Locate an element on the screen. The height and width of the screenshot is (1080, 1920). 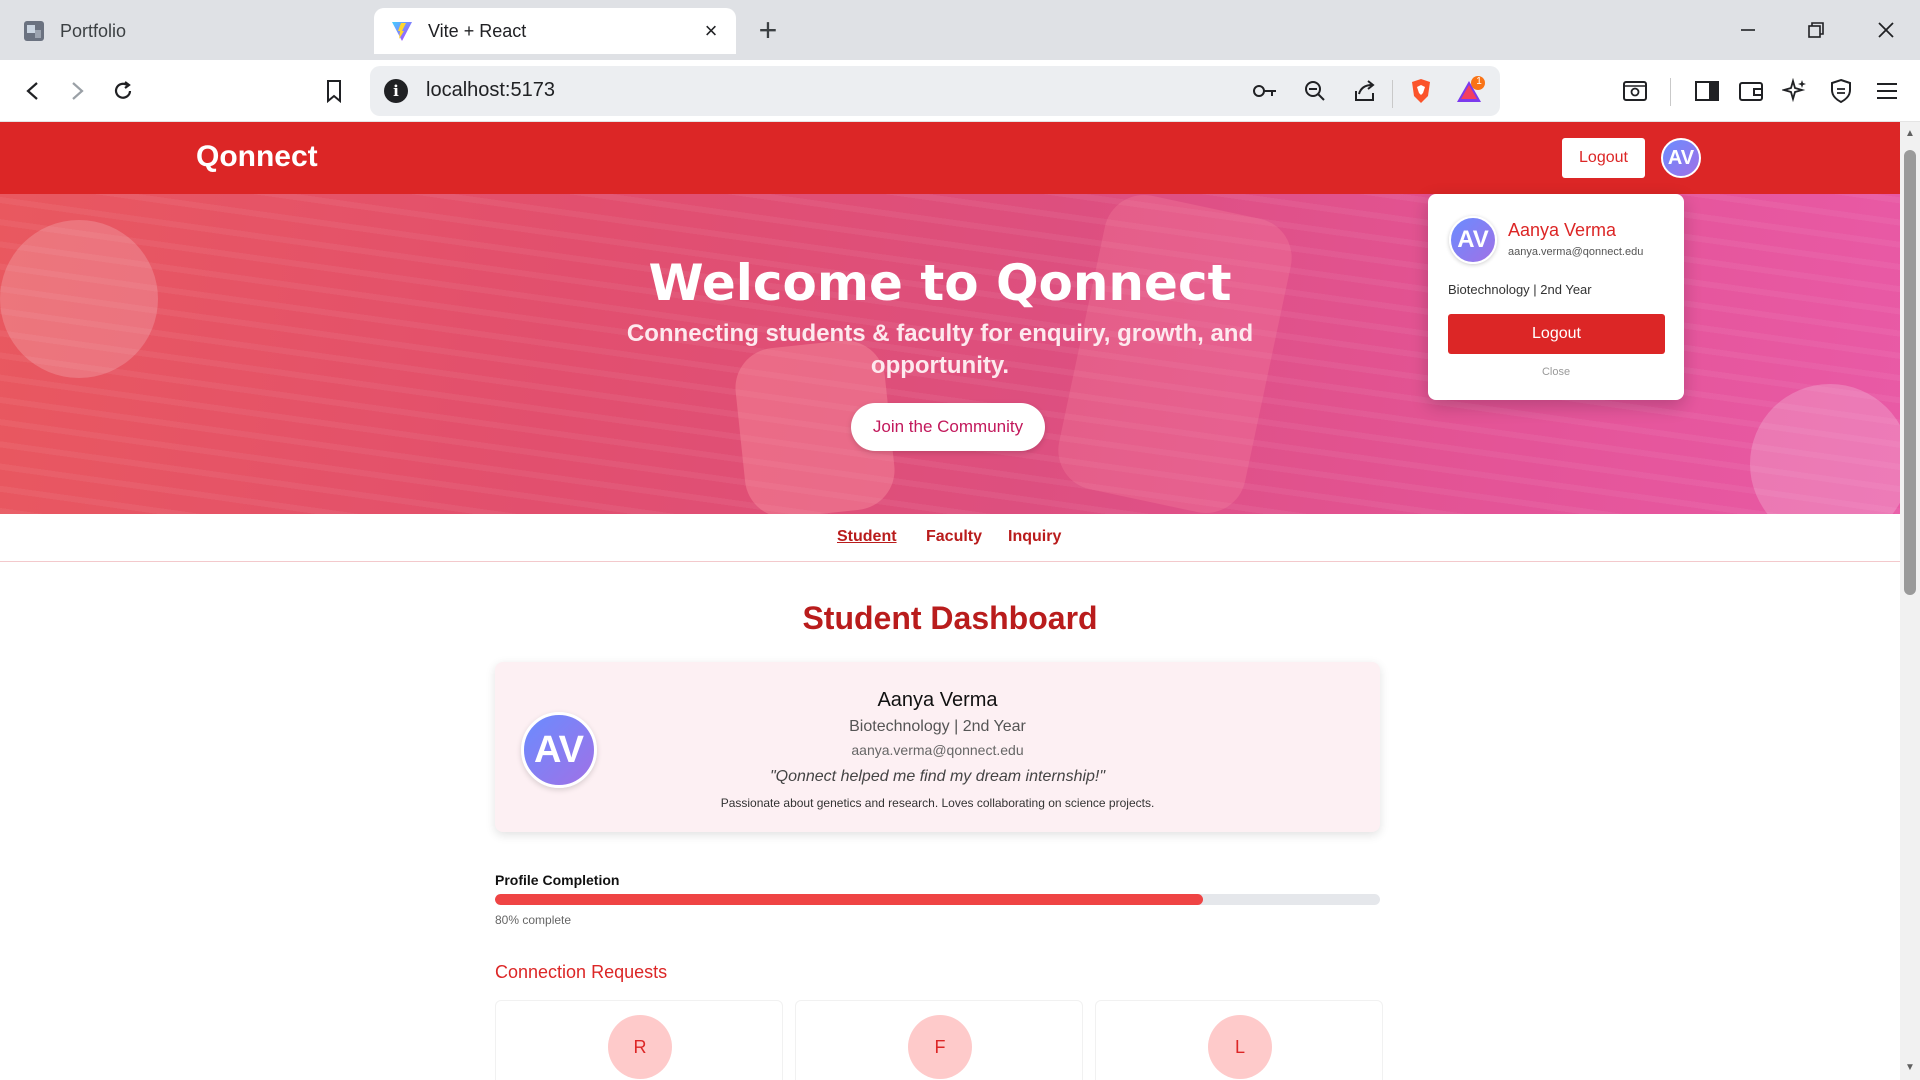
profile-completion-text: 80% complete is located at coordinates (533, 920).